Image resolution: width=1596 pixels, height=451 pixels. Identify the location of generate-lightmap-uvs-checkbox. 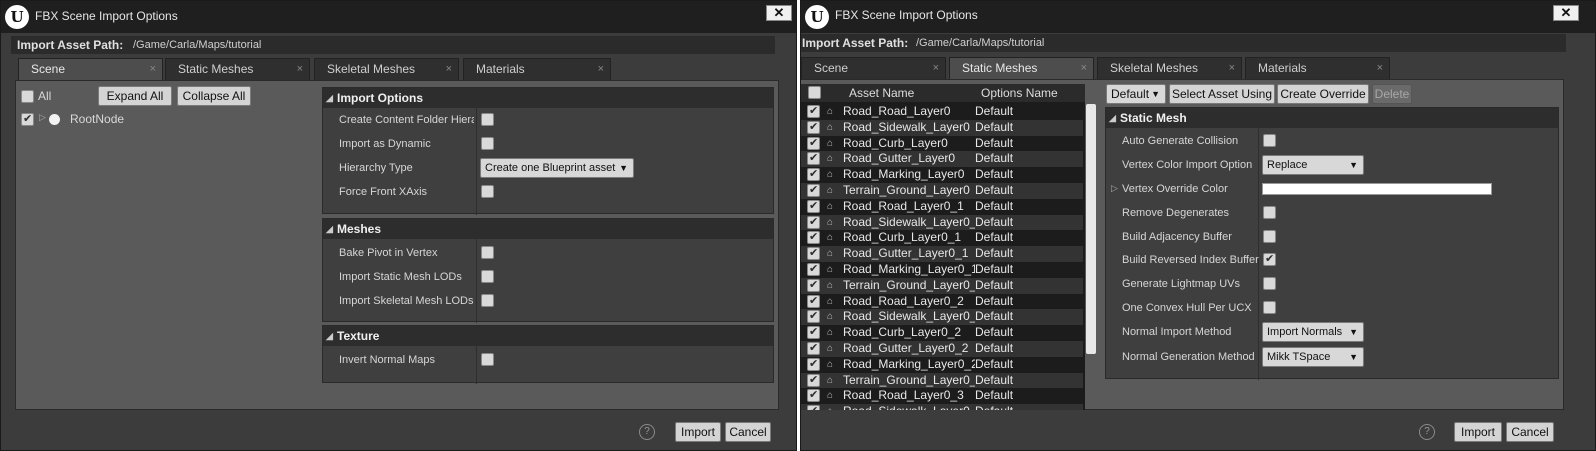
(1269, 283).